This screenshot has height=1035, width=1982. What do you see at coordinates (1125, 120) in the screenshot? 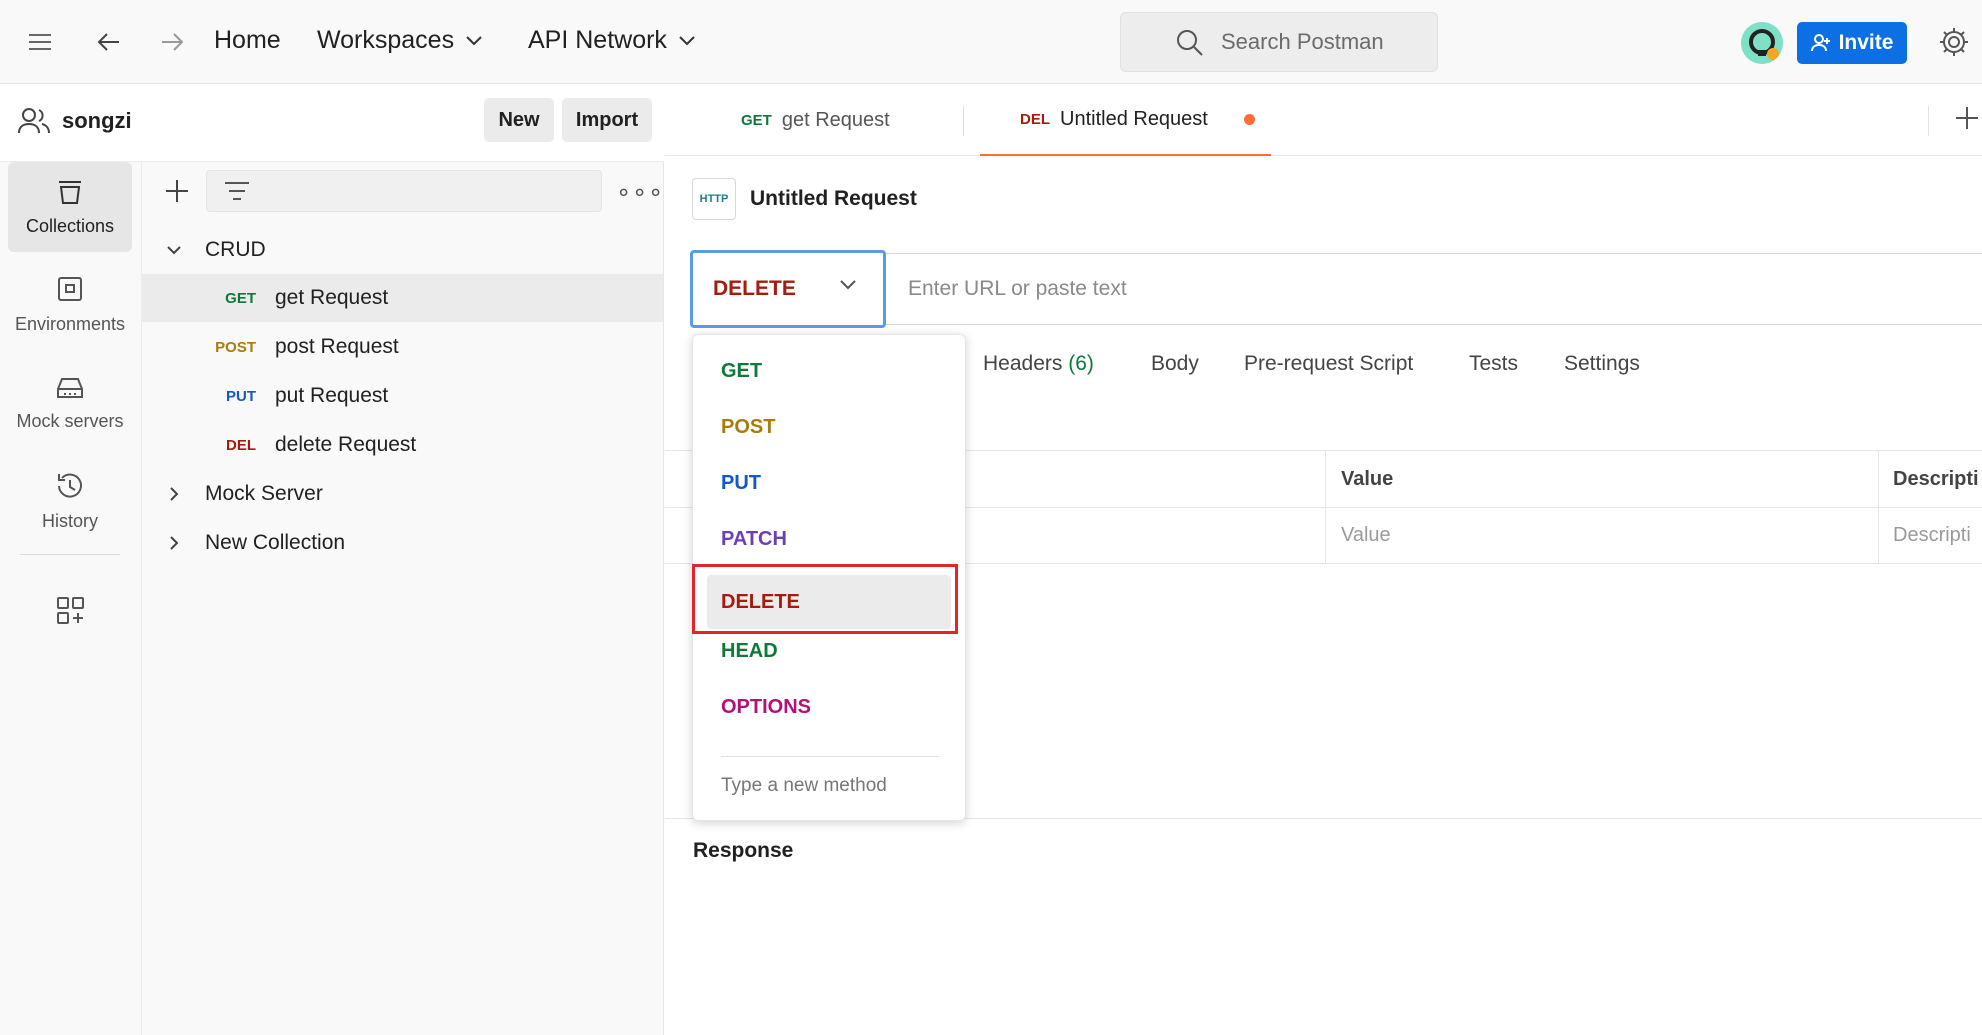
I see `tab-untitled-request: DEL Untitled Request` at bounding box center [1125, 120].